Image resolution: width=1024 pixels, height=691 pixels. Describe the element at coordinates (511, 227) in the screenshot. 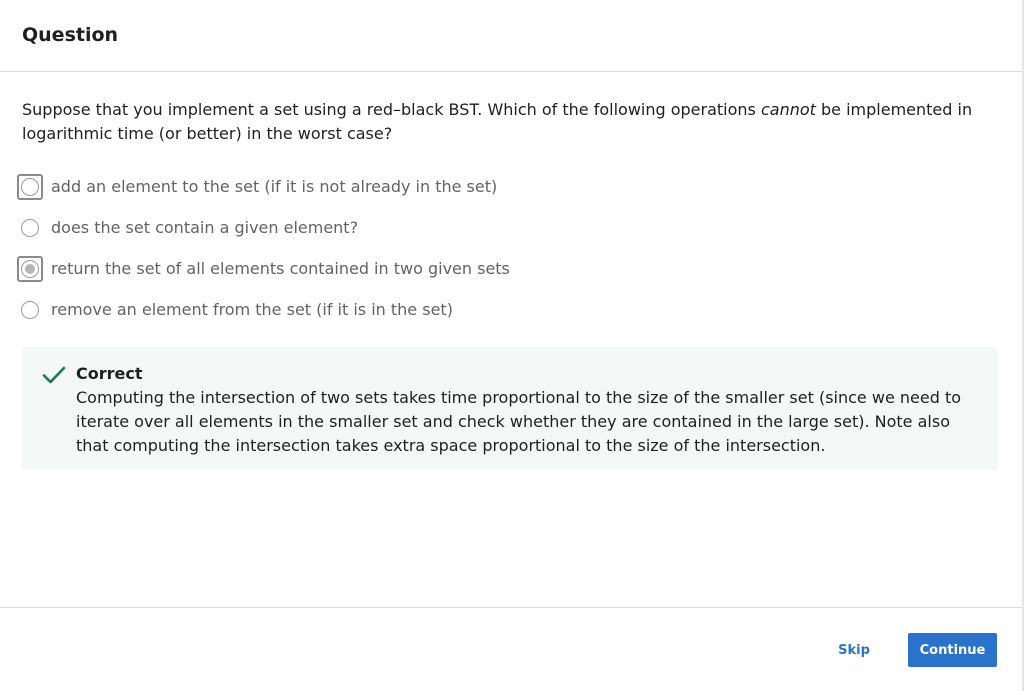

I see `option-contains-element: does the set contain a given element?` at that location.